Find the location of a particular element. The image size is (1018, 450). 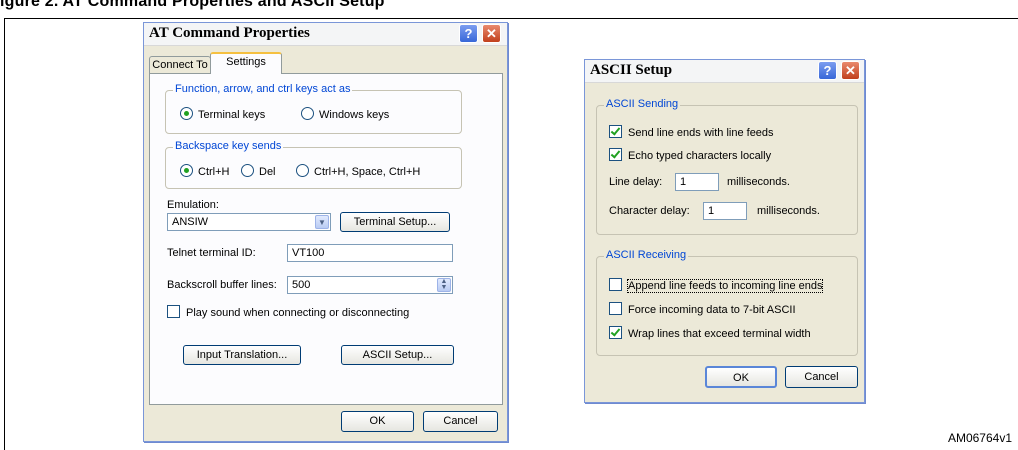

emulation-value: ANSIW is located at coordinates (190, 222).